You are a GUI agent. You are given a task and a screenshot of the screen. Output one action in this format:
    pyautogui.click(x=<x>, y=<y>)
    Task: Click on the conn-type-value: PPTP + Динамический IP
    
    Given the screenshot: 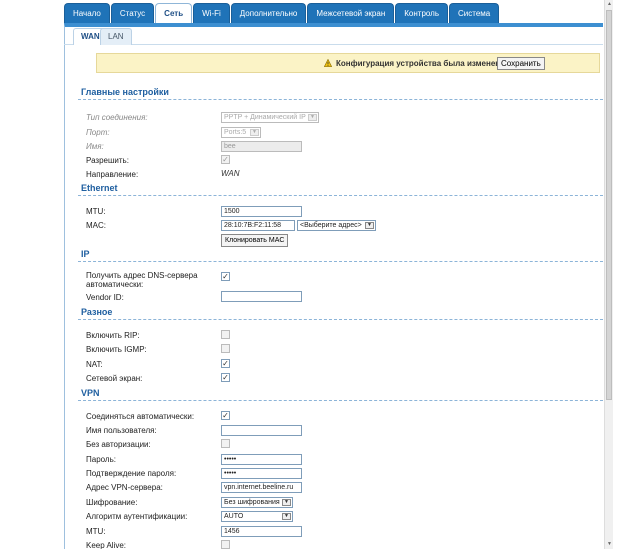 What is the action you would take?
    pyautogui.click(x=265, y=117)
    